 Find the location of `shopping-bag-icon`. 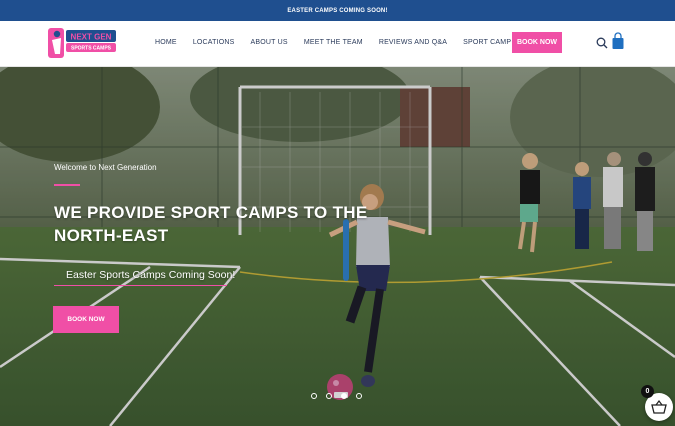

shopping-bag-icon is located at coordinates (618, 41).